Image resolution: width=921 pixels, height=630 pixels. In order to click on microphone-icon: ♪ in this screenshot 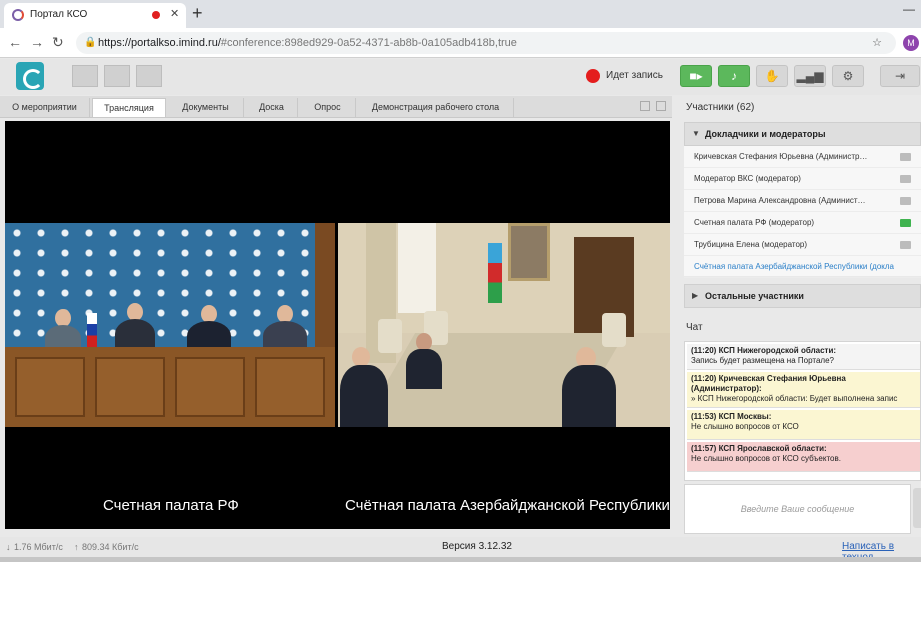, I will do `click(734, 76)`.